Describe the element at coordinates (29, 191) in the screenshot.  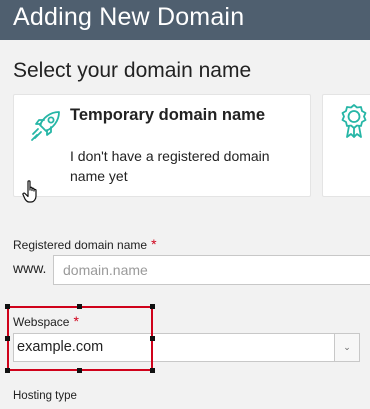
I see `hand-cursor-icon` at that location.